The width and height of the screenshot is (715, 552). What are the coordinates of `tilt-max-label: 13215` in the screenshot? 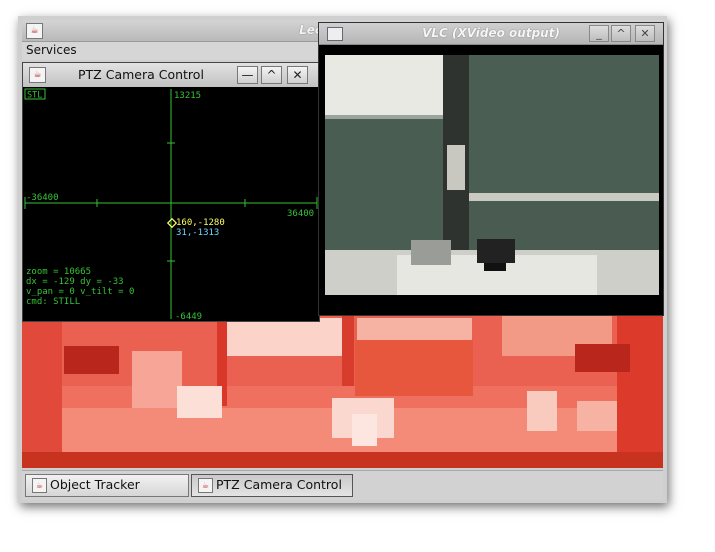 It's located at (187, 96).